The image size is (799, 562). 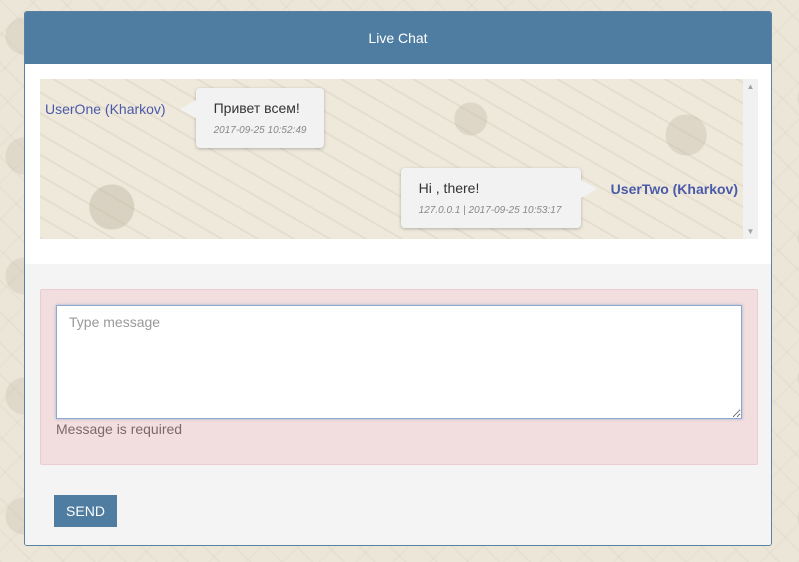 I want to click on chat-title: Live Chat, so click(x=398, y=38).